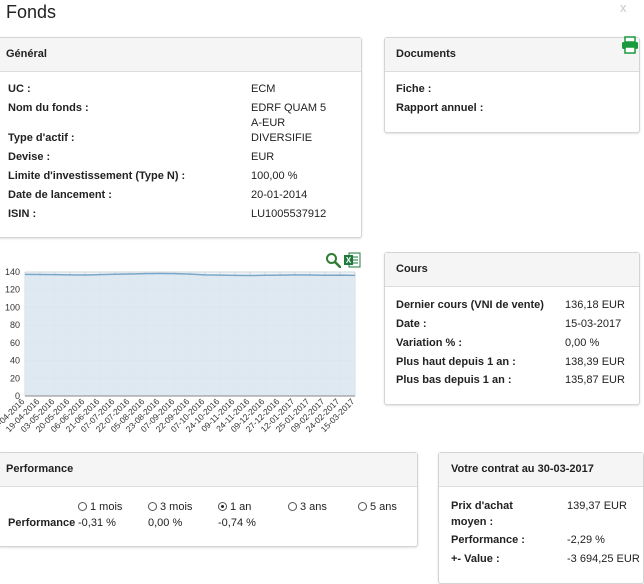  Describe the element at coordinates (60, 195) in the screenshot. I see `general-label: Date de lancement :` at that location.